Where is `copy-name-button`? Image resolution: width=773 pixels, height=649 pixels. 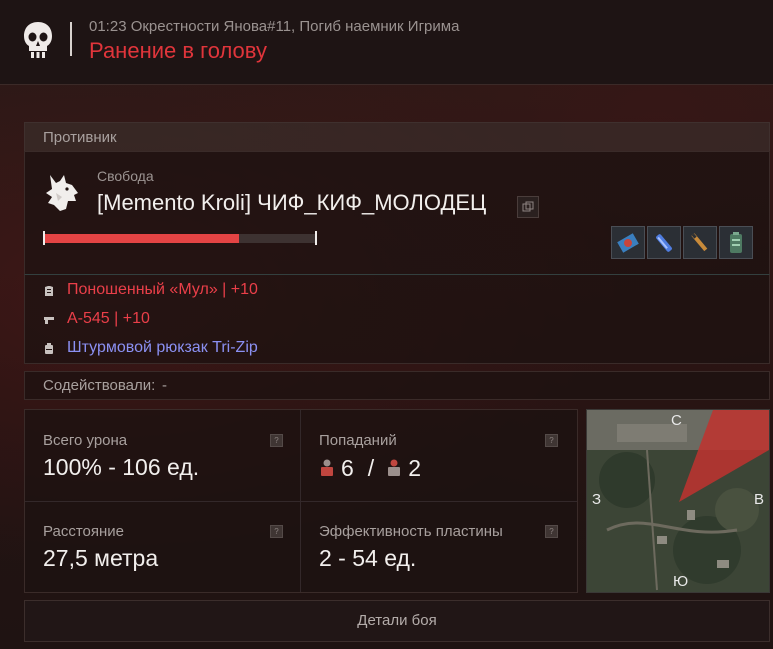 copy-name-button is located at coordinates (528, 207).